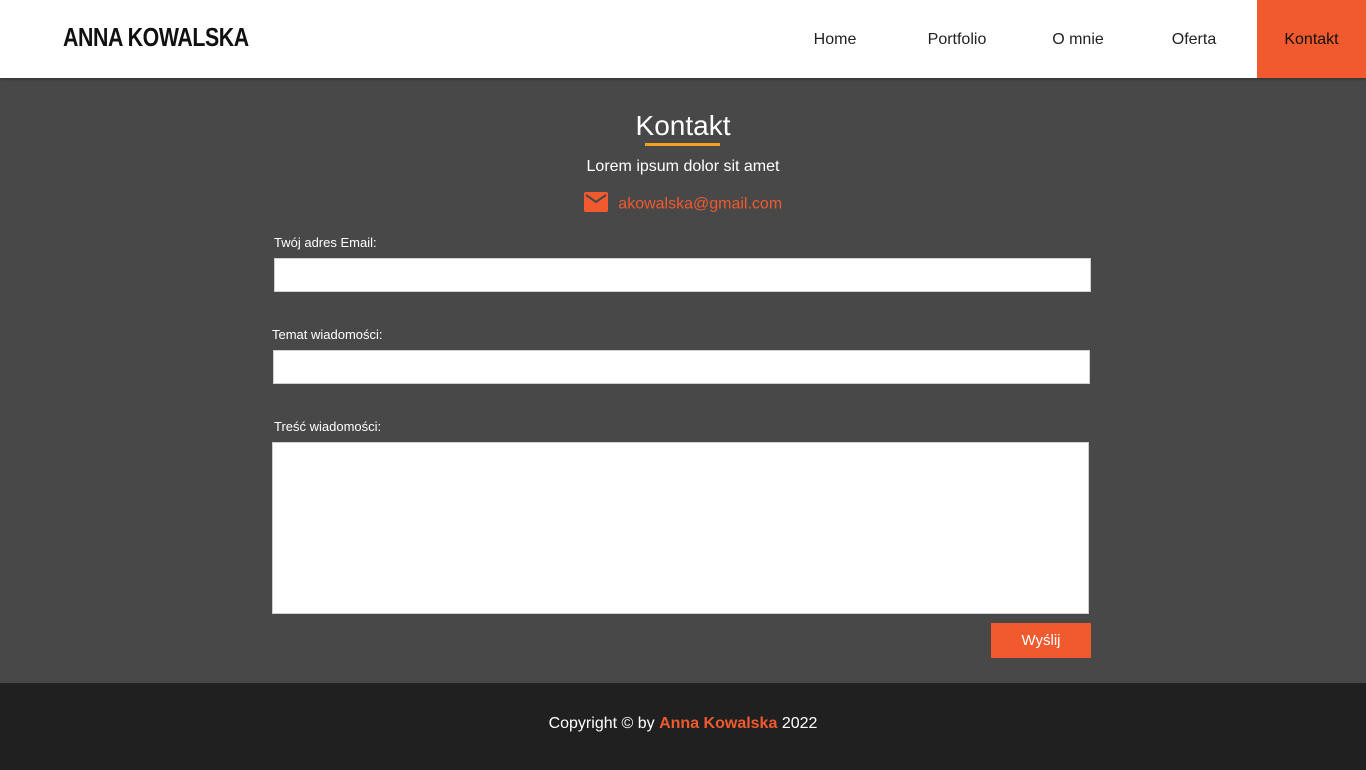 The width and height of the screenshot is (1366, 770). What do you see at coordinates (156, 37) in the screenshot?
I see `site-logo: ANNA KOWALSKA` at bounding box center [156, 37].